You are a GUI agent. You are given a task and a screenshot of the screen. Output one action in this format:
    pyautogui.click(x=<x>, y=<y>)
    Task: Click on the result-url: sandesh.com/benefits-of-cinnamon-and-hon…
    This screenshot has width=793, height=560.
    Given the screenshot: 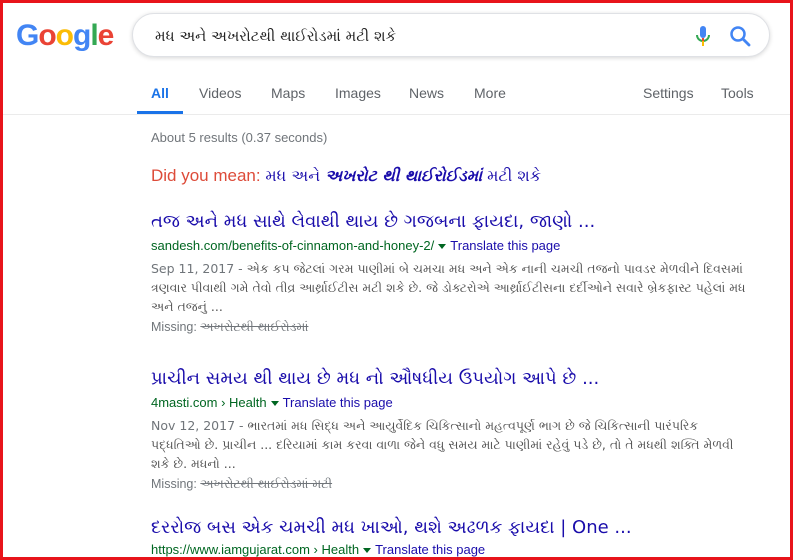 What is the action you would take?
    pyautogui.click(x=451, y=245)
    